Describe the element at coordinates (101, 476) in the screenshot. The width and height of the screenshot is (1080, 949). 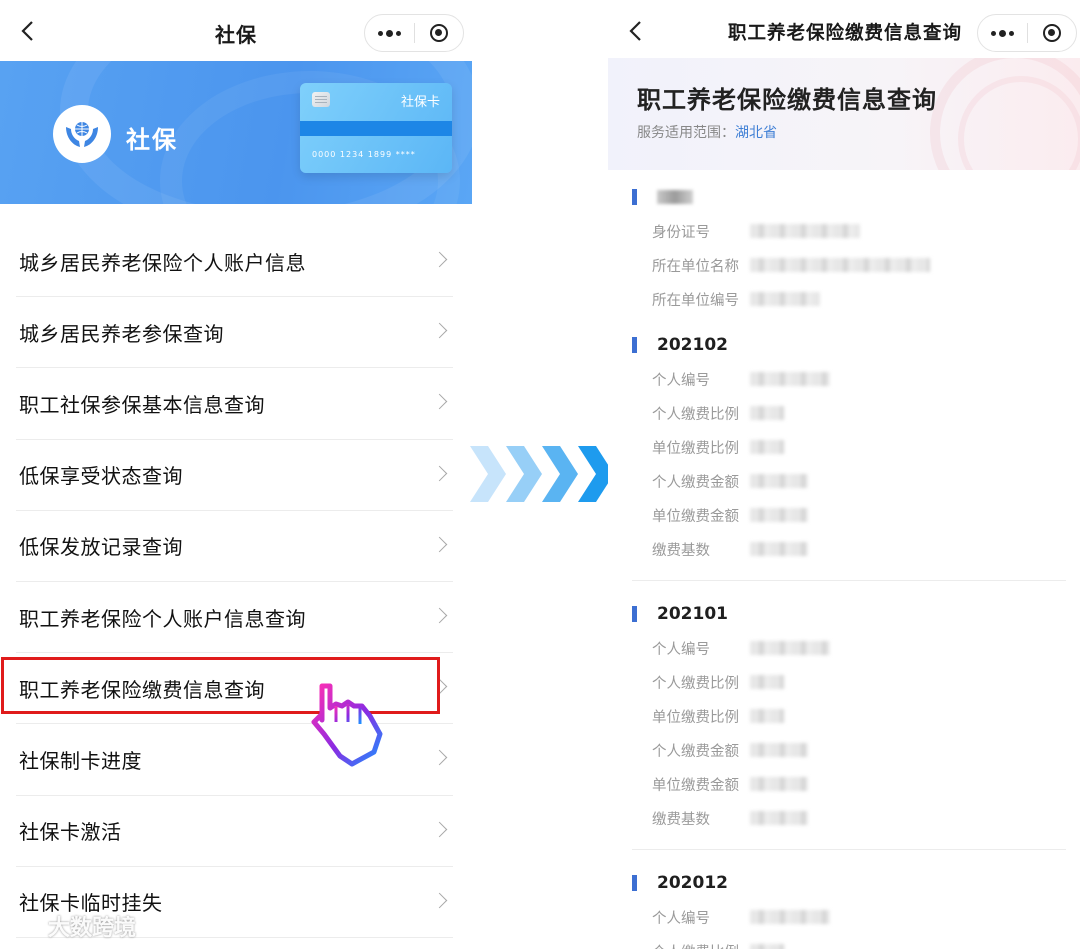
I see `menu-item-label: 低保享受状态查询` at that location.